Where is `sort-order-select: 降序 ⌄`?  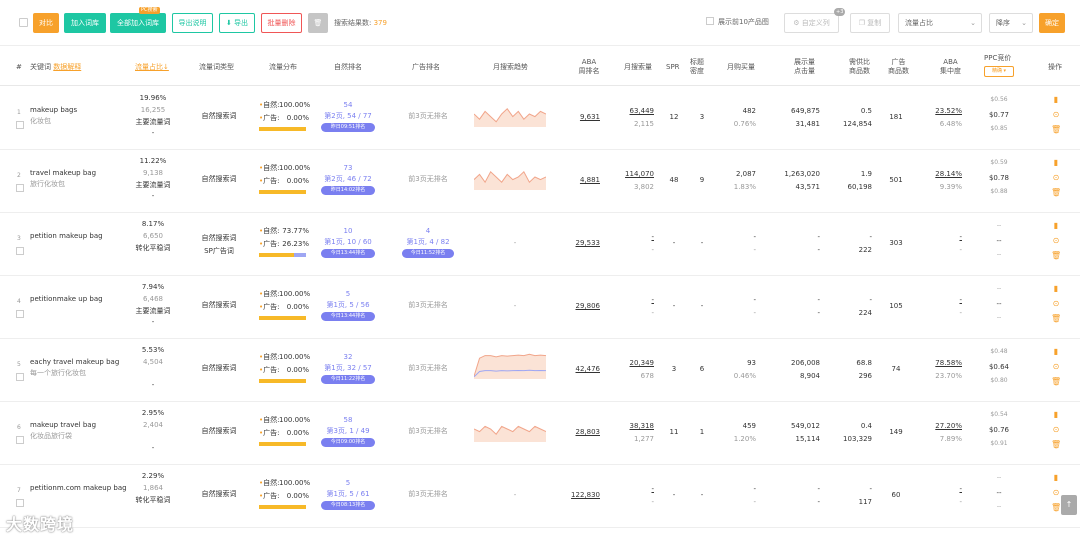 sort-order-select: 降序 ⌄ is located at coordinates (1011, 23).